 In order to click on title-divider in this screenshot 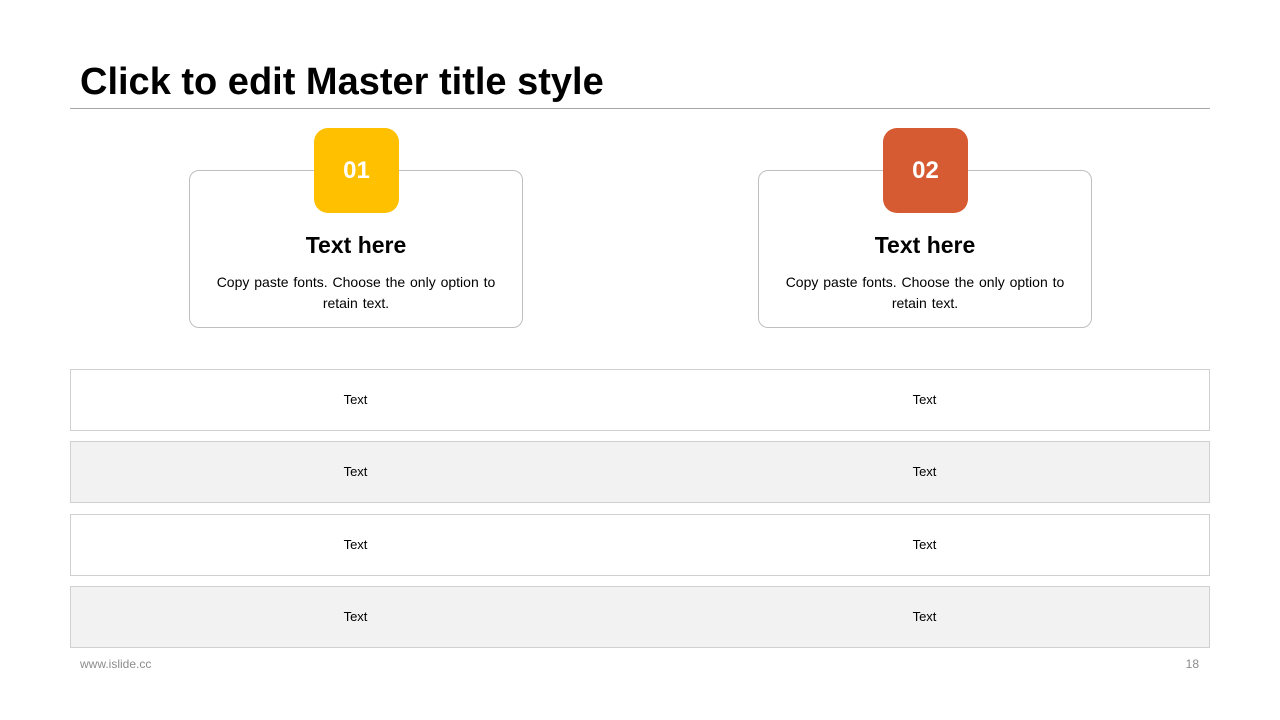, I will do `click(640, 108)`.